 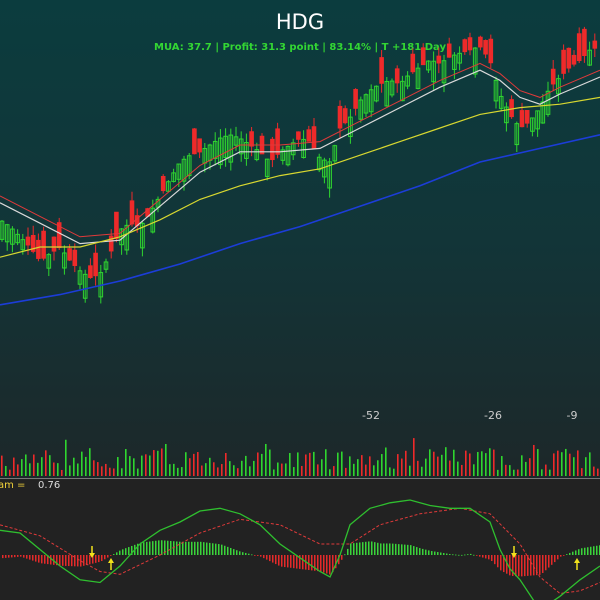 What do you see at coordinates (371, 415) in the screenshot?
I see `period-marker-52: -52` at bounding box center [371, 415].